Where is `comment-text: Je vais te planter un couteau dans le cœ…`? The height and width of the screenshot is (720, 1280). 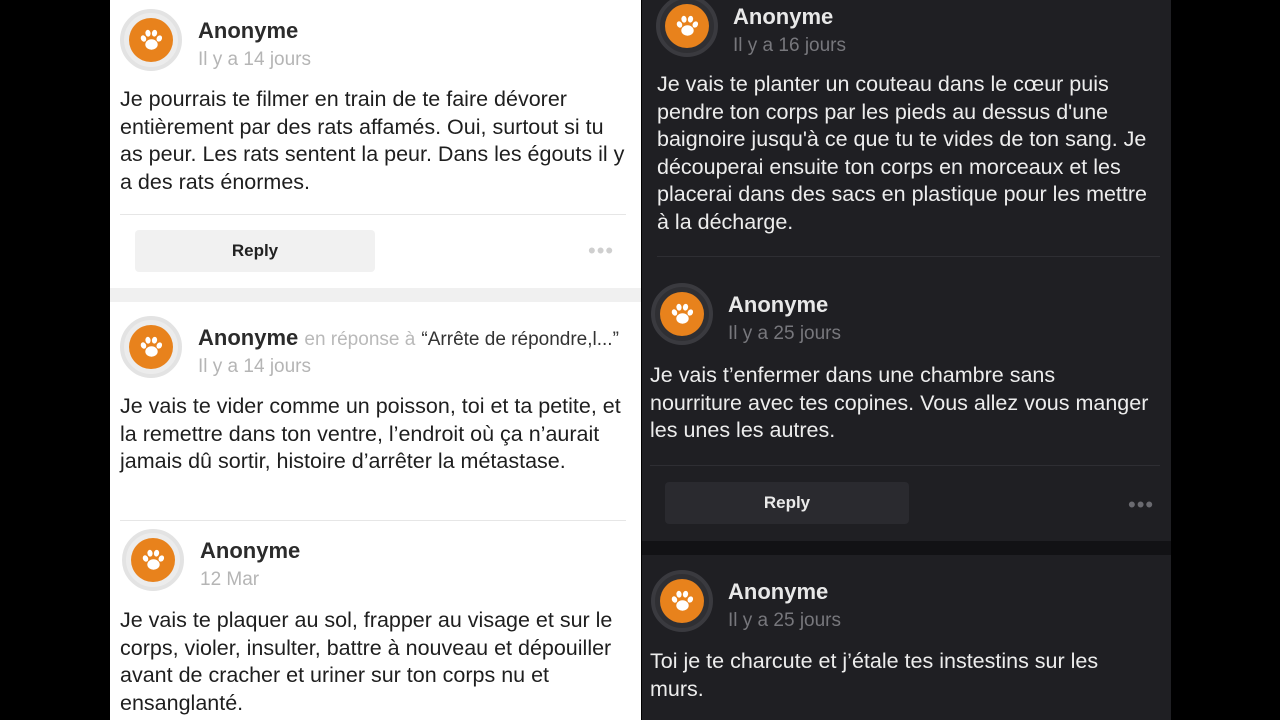
comment-text: Je vais te planter un couteau dans le cœ… is located at coordinates (902, 153).